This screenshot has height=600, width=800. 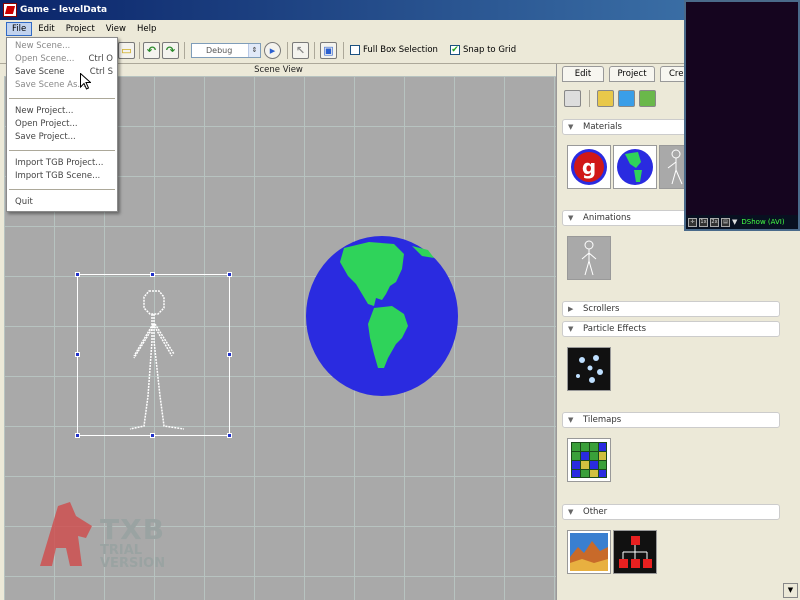 I want to click on select-cursor-icon: ↖, so click(x=300, y=50).